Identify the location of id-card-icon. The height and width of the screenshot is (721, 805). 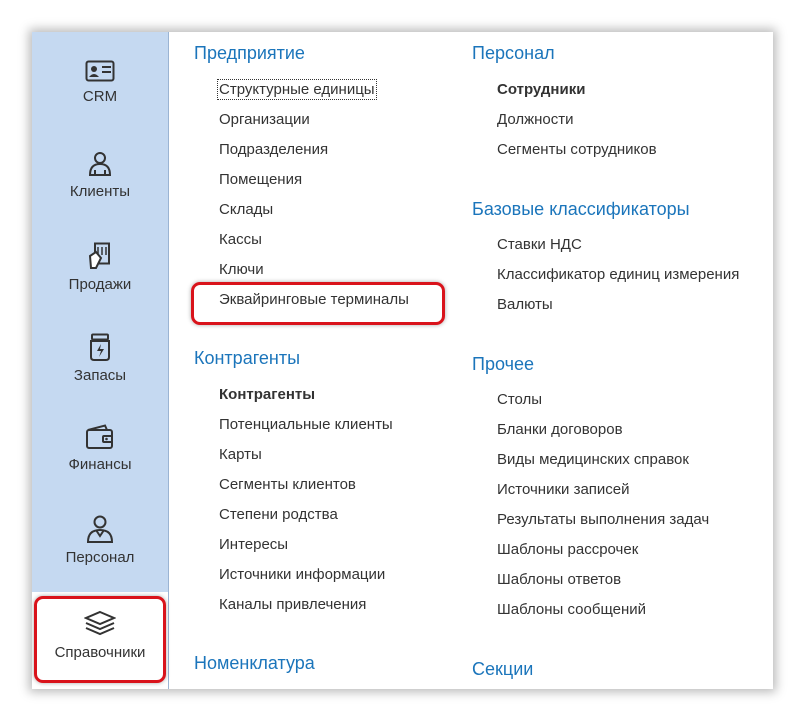
(100, 71).